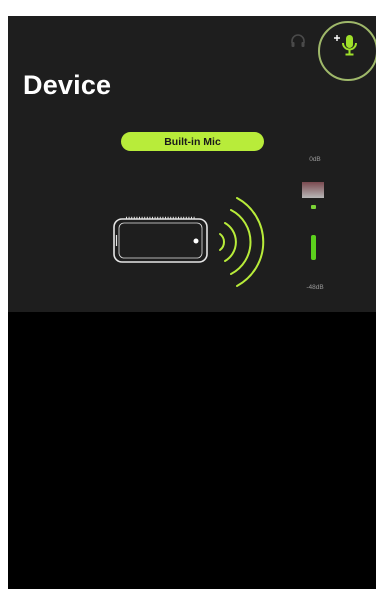 The image size is (383, 589). I want to click on level-meter, so click(313, 247).